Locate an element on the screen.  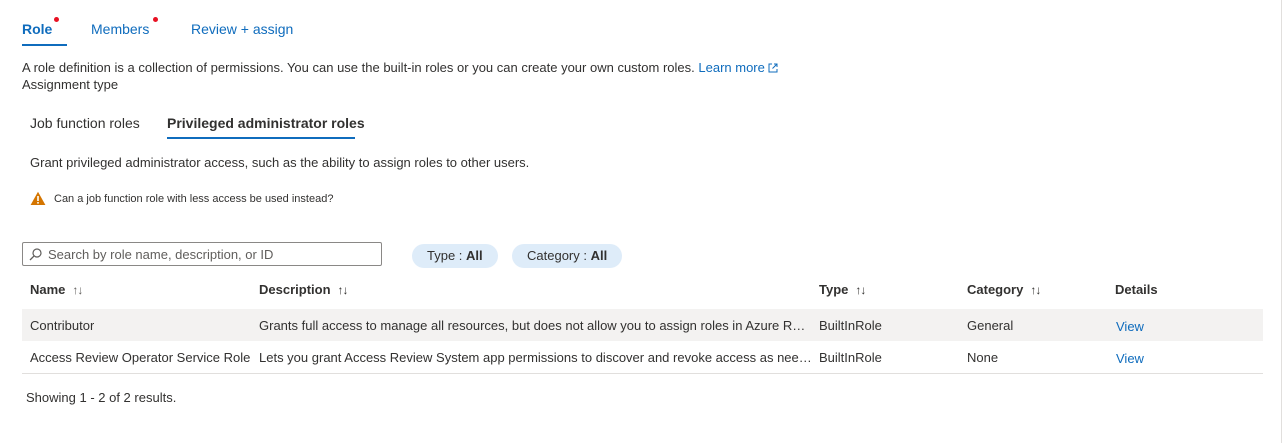
required-indicator-members is located at coordinates (155, 19).